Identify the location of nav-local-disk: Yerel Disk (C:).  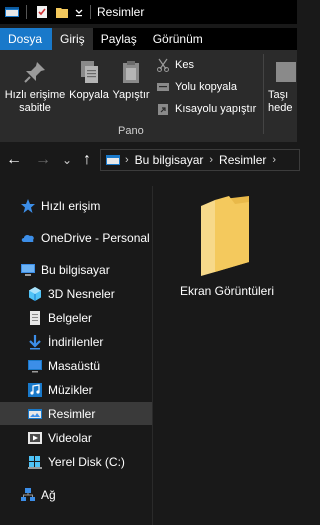
(76, 461).